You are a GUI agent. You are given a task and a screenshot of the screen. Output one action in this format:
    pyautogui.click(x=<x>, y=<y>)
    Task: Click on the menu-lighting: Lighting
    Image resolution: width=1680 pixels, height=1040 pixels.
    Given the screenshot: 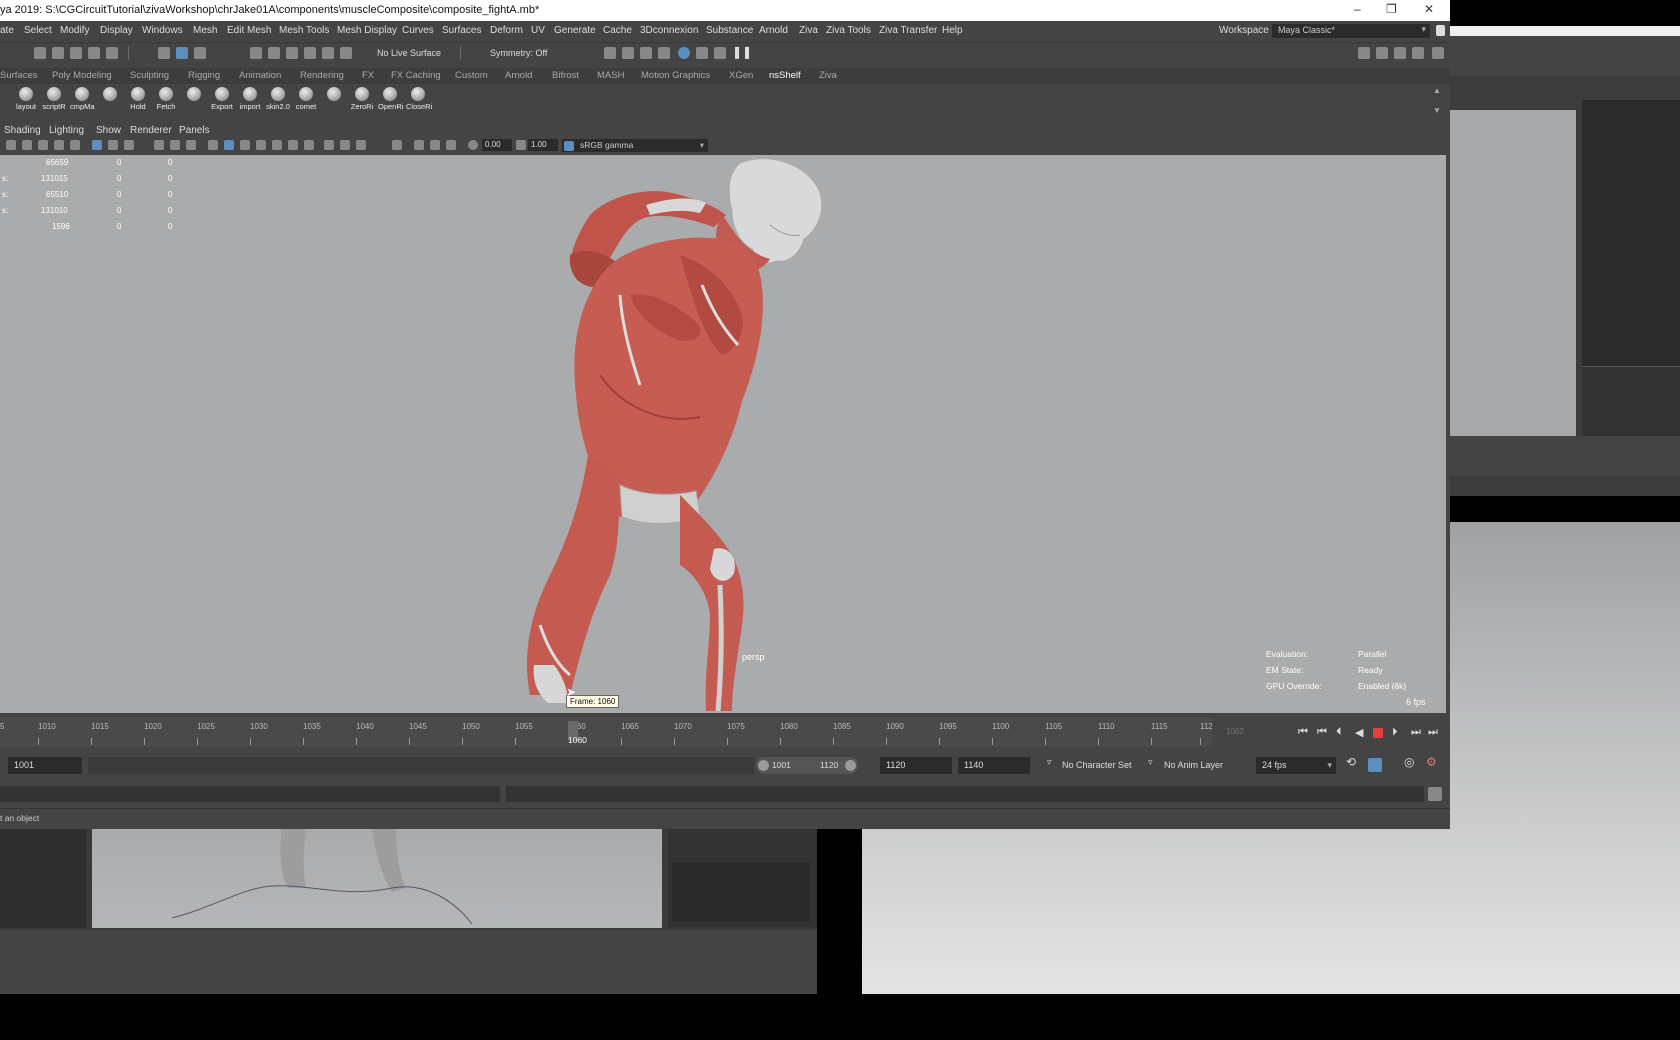 What is the action you would take?
    pyautogui.click(x=66, y=130)
    